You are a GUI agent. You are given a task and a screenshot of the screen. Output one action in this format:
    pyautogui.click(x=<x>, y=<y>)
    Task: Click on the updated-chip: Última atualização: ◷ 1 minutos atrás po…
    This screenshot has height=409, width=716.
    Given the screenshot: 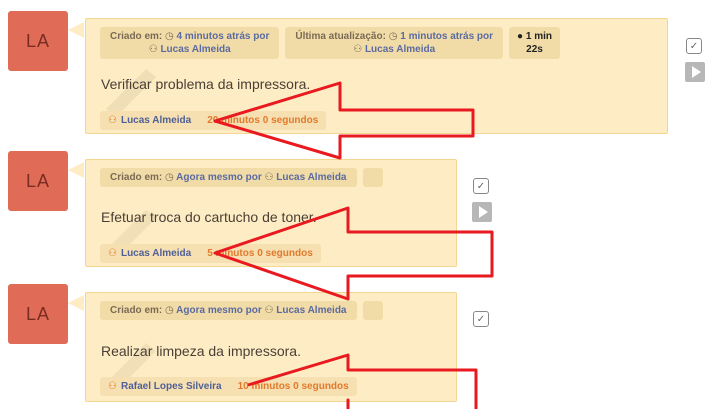 What is the action you would take?
    pyautogui.click(x=394, y=43)
    